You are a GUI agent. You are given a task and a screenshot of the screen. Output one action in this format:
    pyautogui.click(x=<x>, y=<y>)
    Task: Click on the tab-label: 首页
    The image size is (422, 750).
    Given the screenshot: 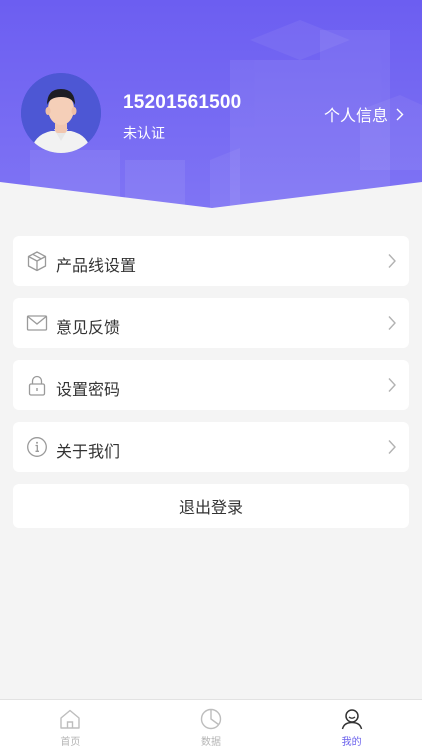 What is the action you would take?
    pyautogui.click(x=70, y=742)
    